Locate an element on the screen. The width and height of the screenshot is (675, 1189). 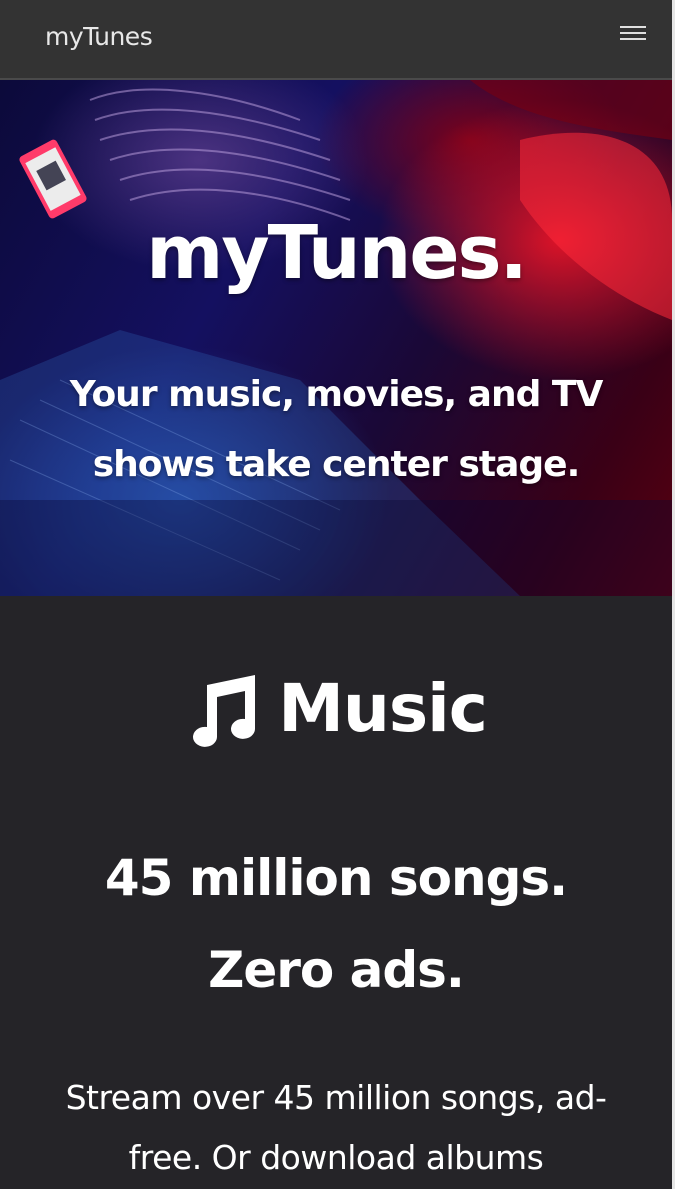
brand-link: myTunes is located at coordinates (99, 36).